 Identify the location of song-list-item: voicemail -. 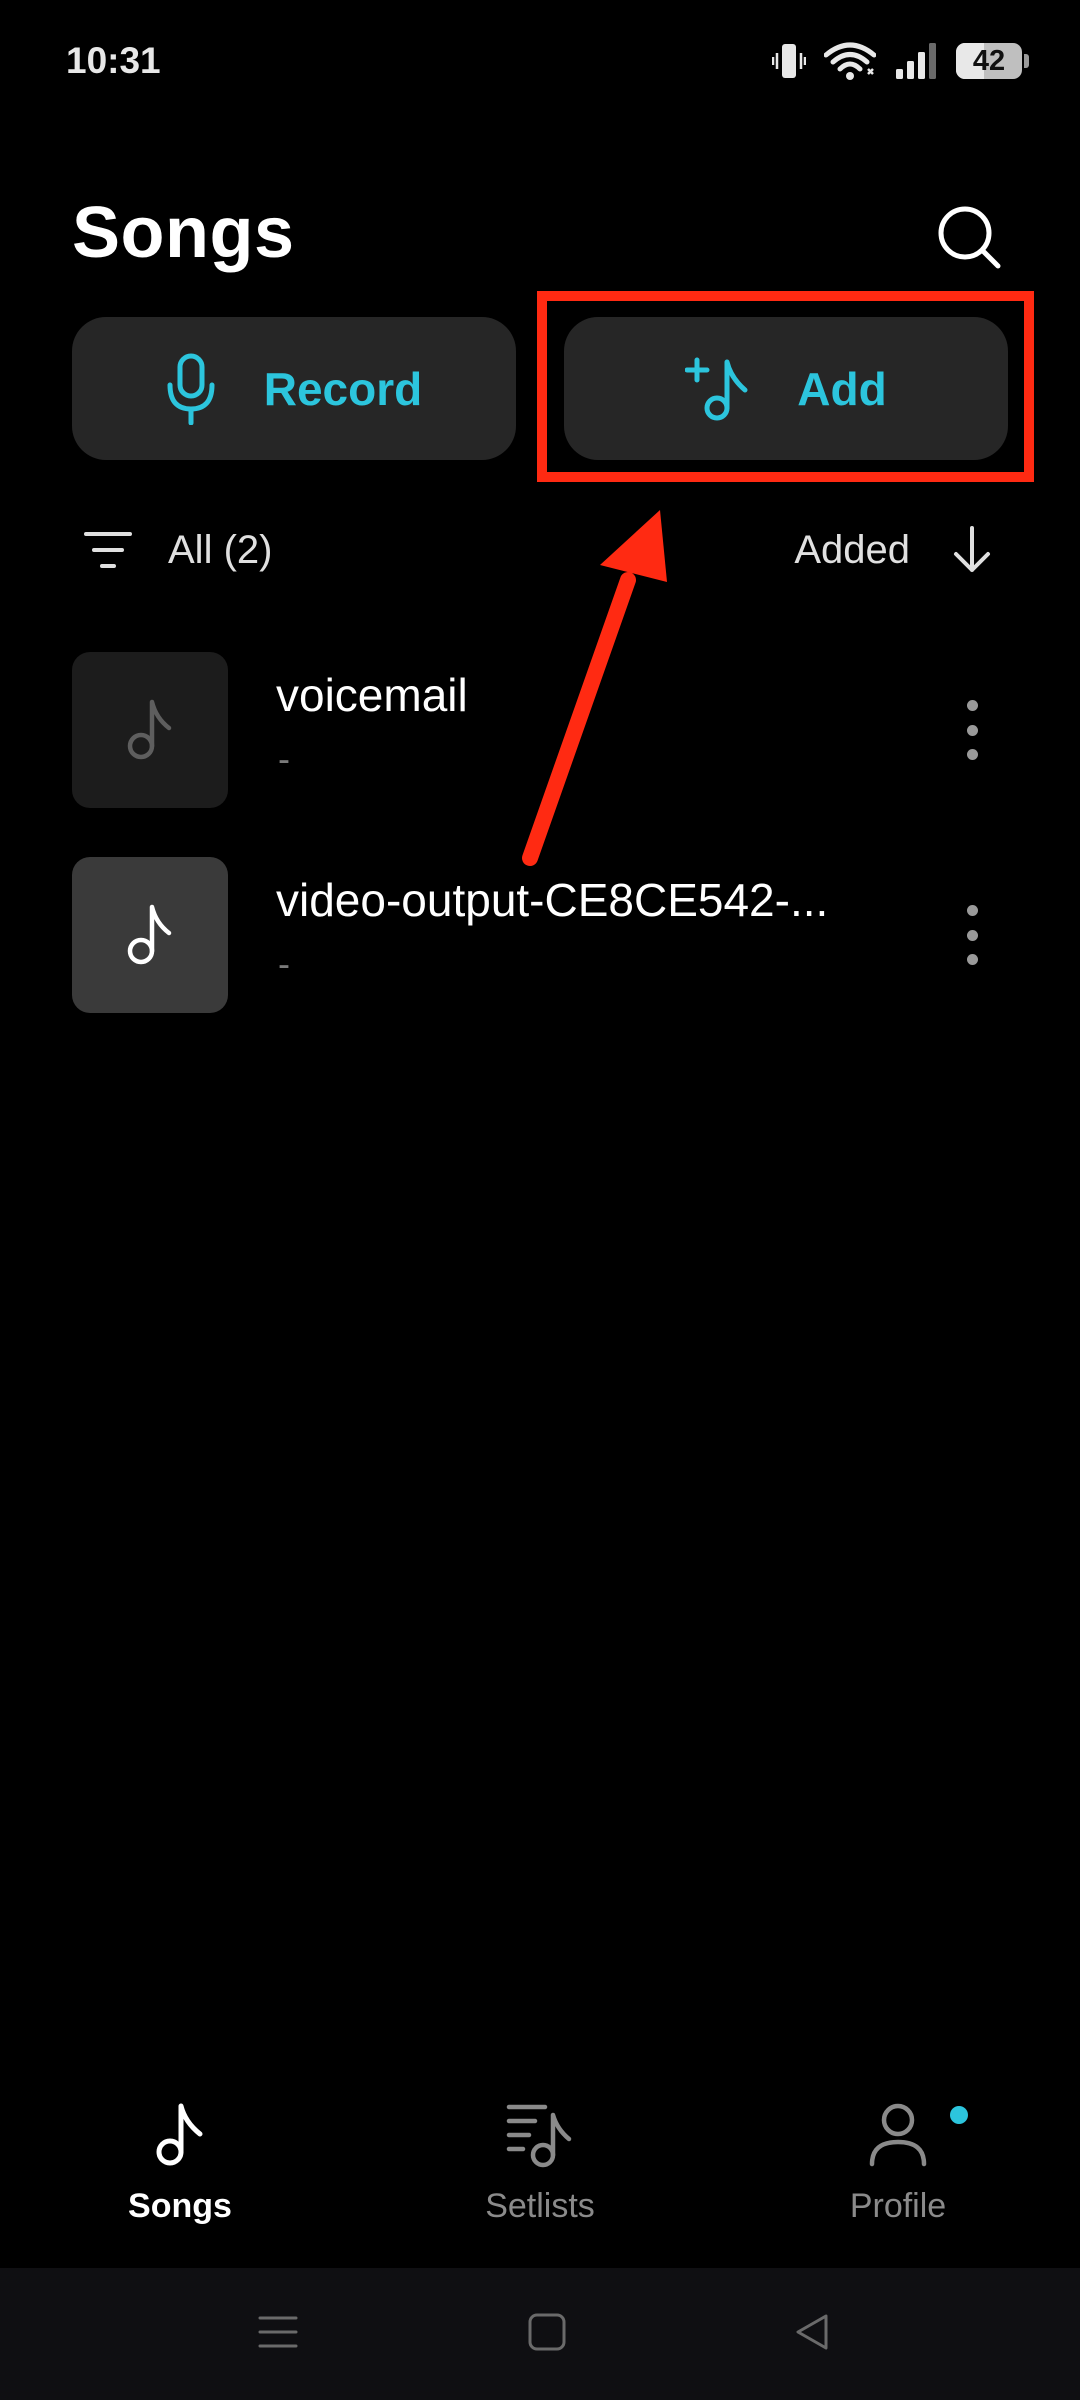
(540, 732).